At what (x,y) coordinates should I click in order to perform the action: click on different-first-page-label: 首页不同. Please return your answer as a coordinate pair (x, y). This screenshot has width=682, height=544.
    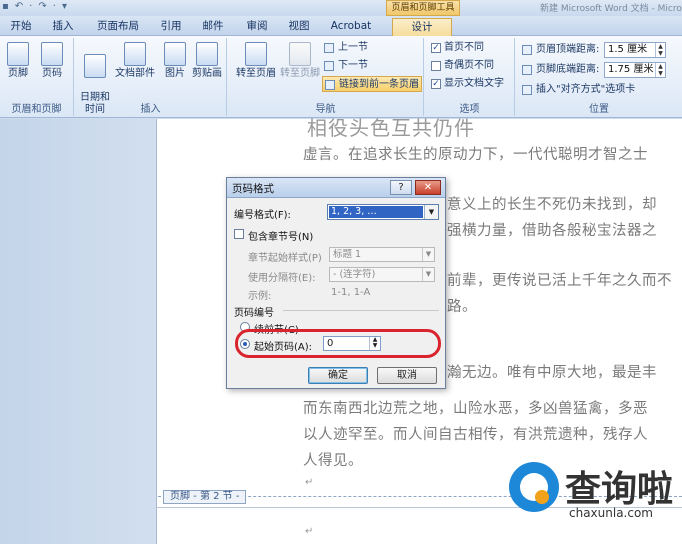
    Looking at the image, I should click on (464, 47).